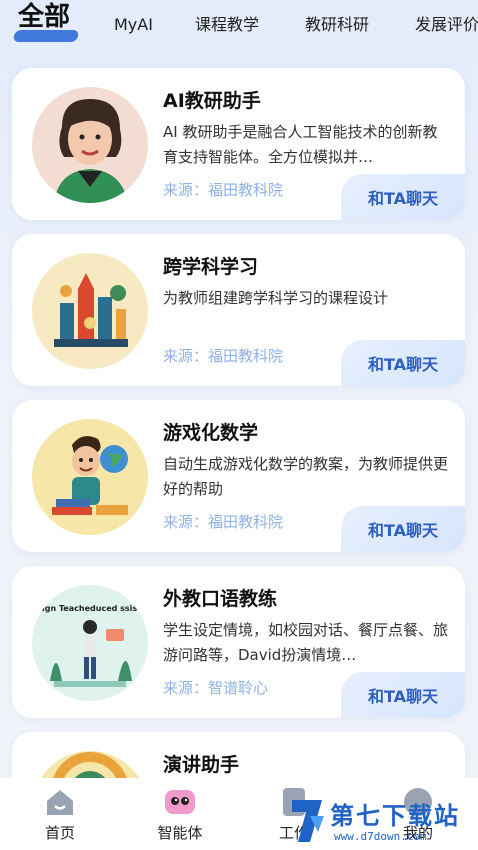  Describe the element at coordinates (95, 608) in the screenshot. I see `avatar-caption: ign Teacheduced ssistant` at that location.